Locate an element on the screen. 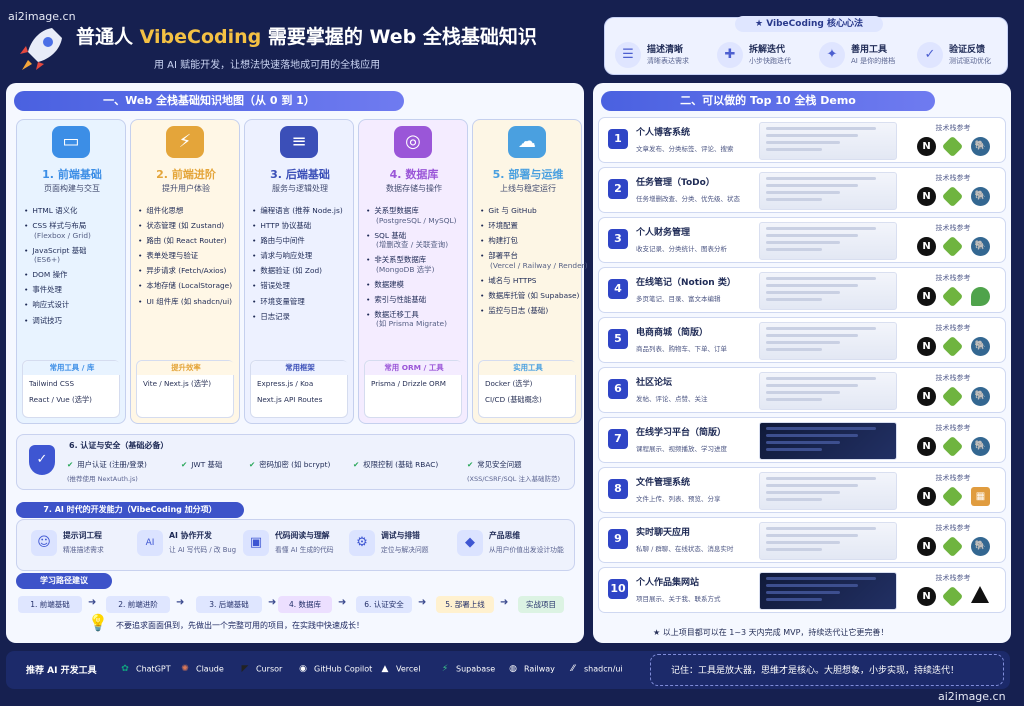 The width and height of the screenshot is (1024, 706). vercel-icon: ▲ is located at coordinates (385, 669).